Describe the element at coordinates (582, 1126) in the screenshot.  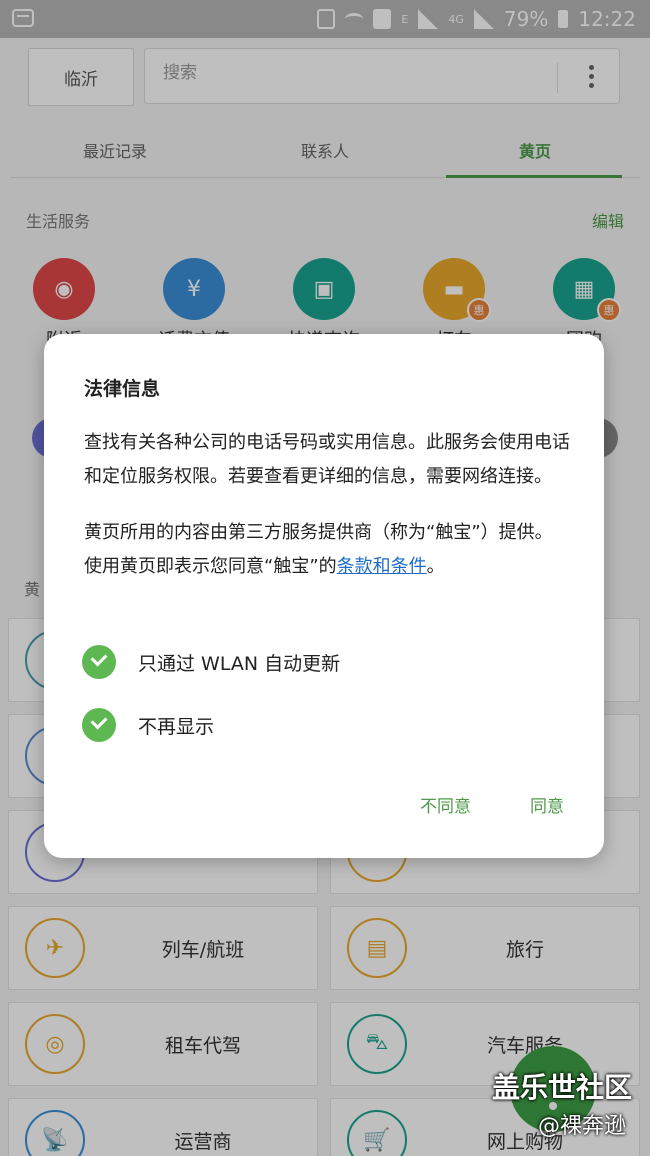
I see `watermark-author: @裸奔逊` at that location.